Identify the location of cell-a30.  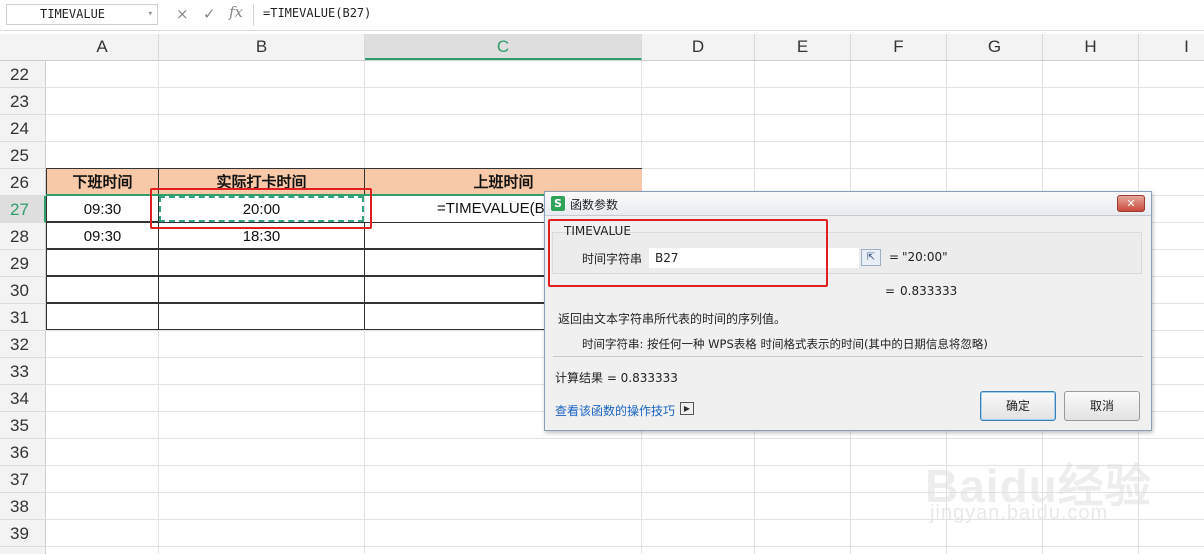
(102, 289).